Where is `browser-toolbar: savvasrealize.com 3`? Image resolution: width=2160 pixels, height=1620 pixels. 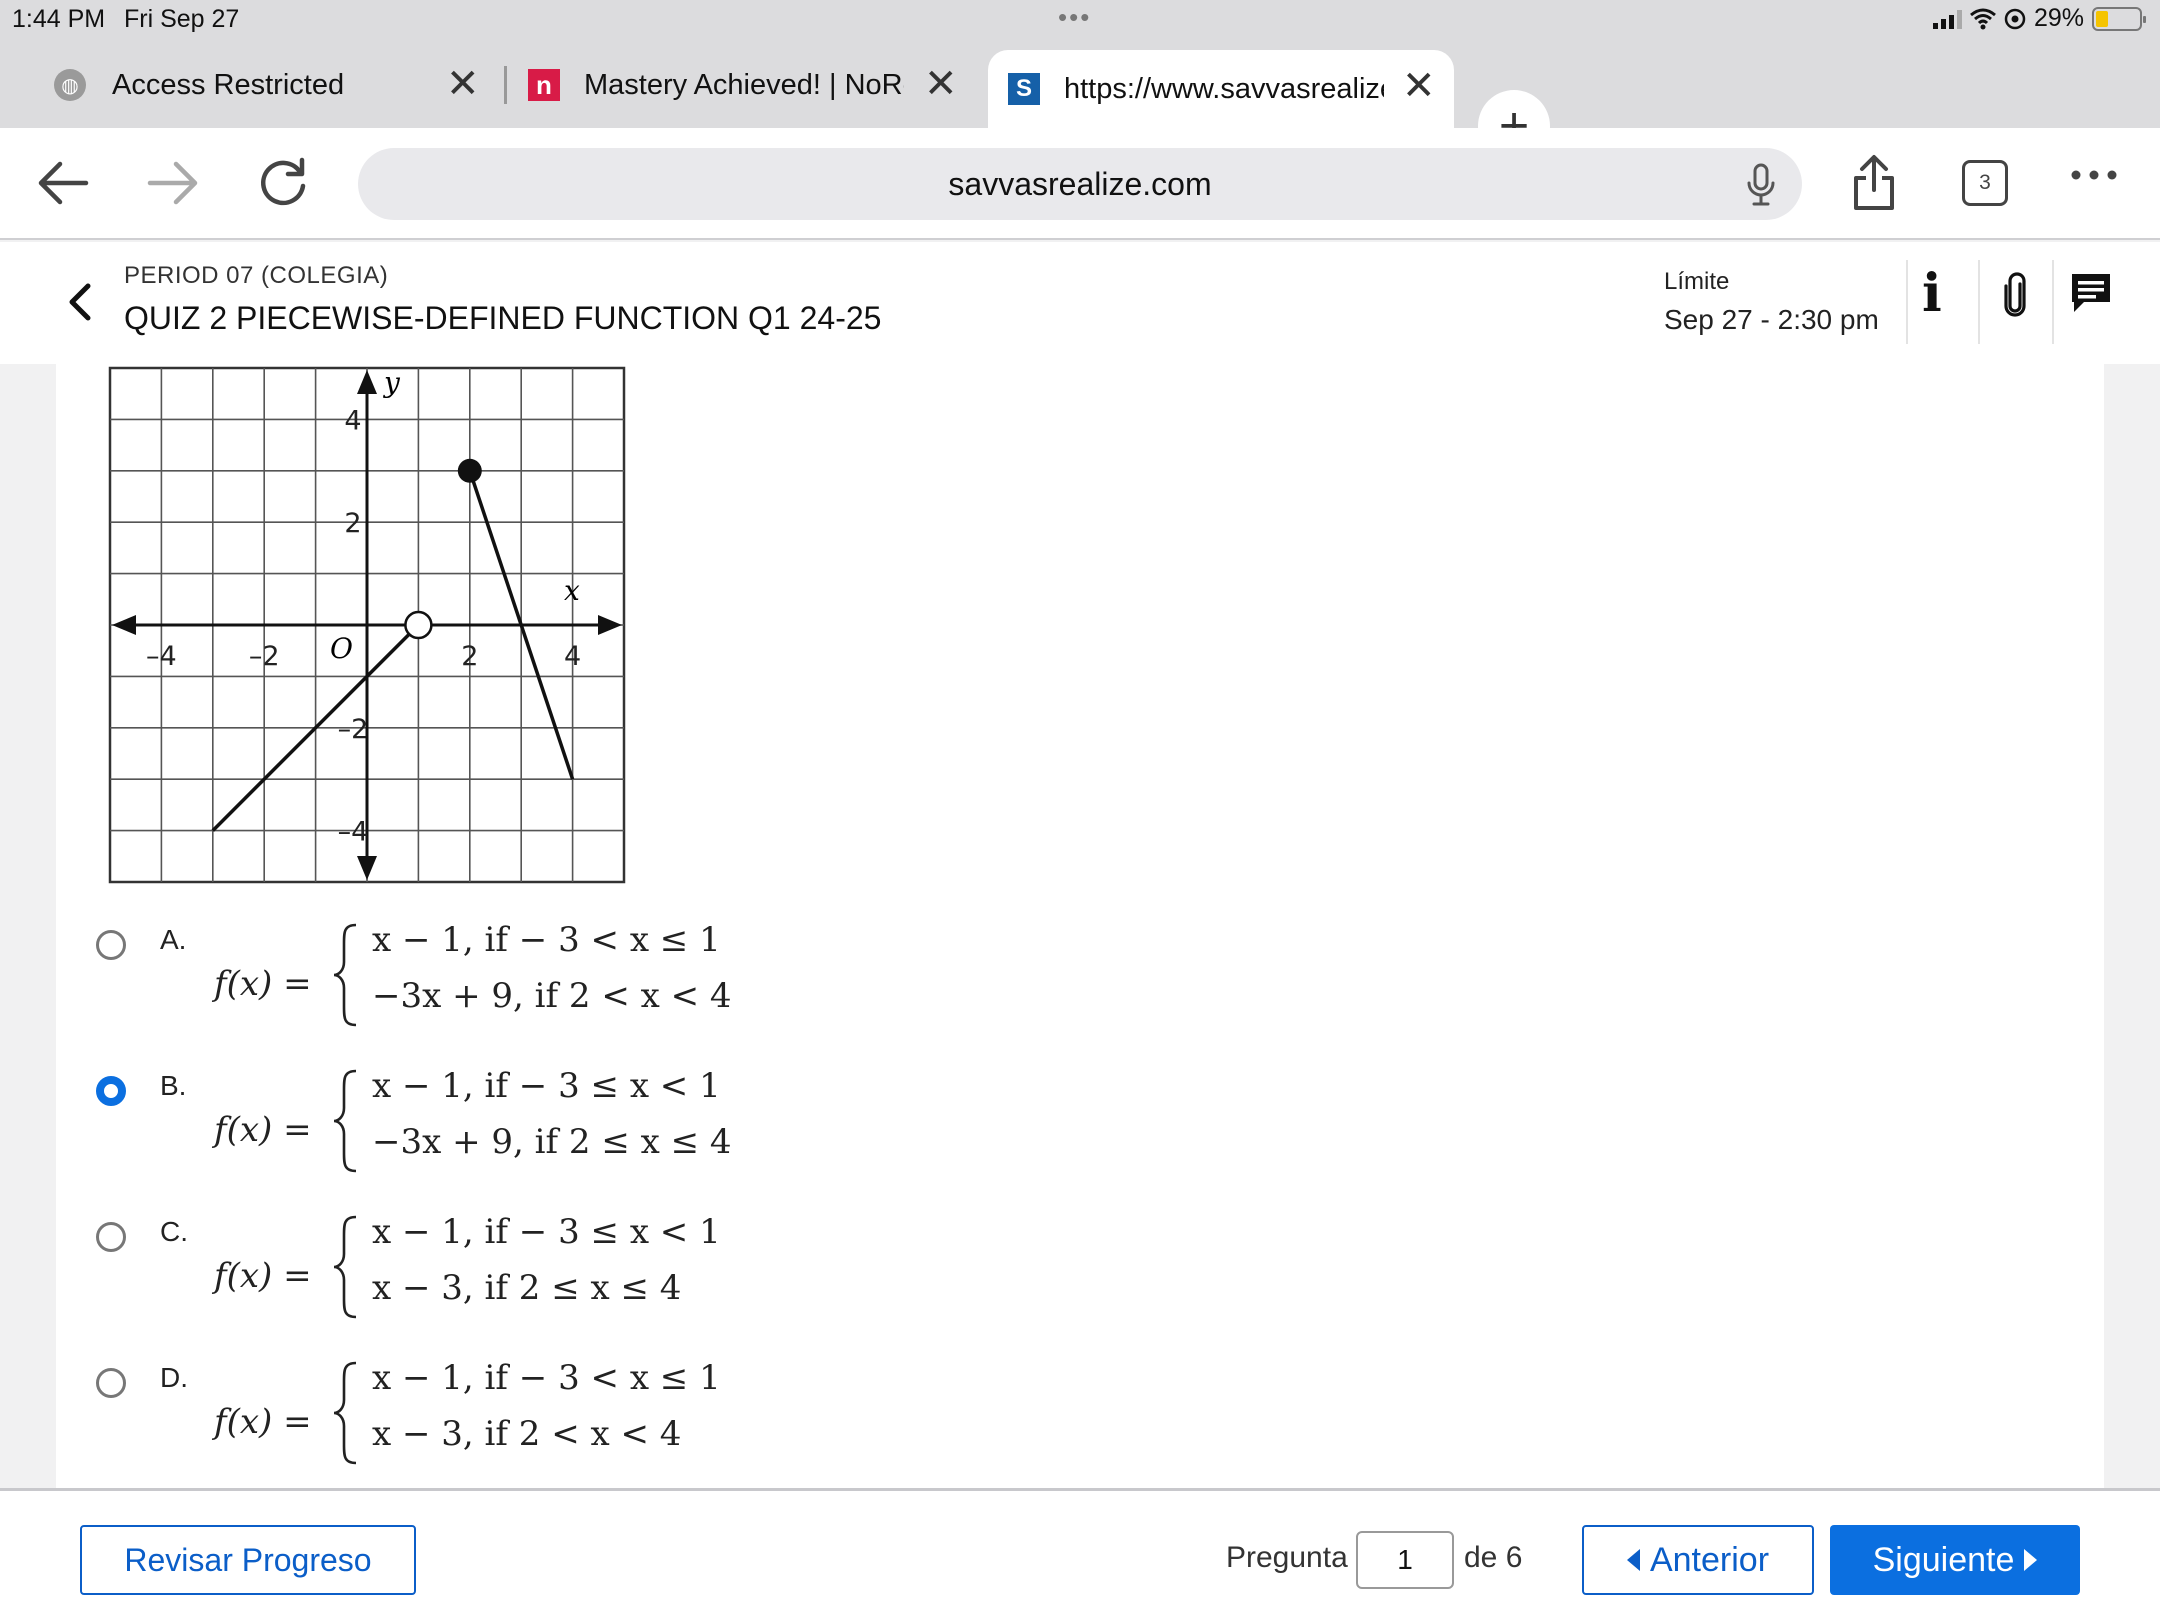 browser-toolbar: savvasrealize.com 3 is located at coordinates (1080, 184).